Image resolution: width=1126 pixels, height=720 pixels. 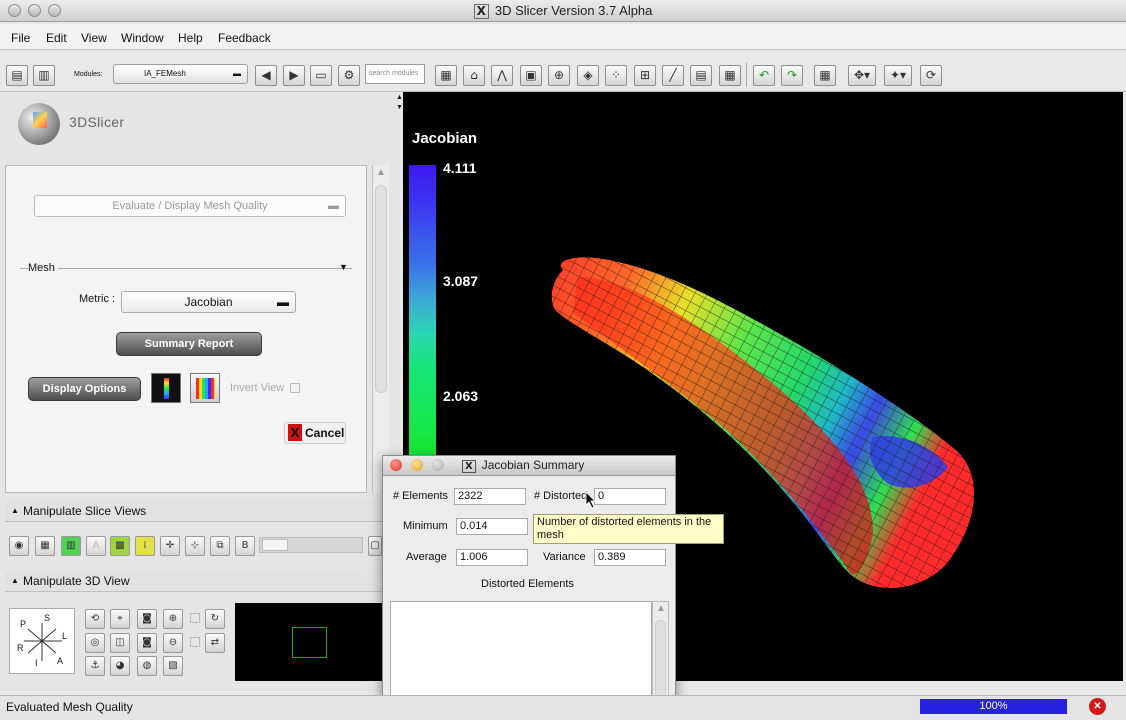 I want to click on orient-p-label: P, so click(x=23, y=624).